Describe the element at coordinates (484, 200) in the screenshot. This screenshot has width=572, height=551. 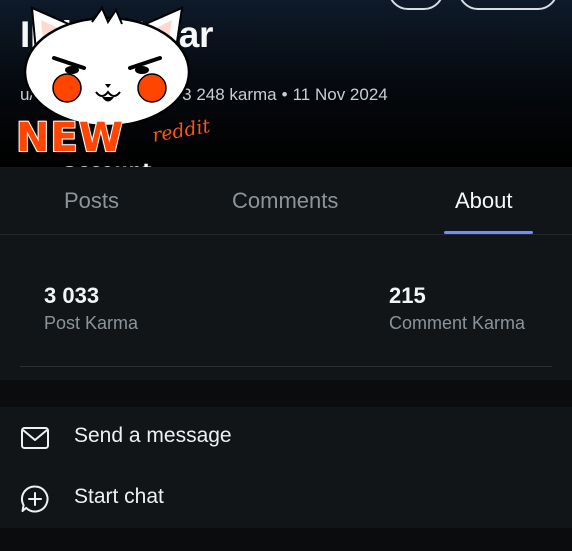
I see `tab-about: About` at that location.